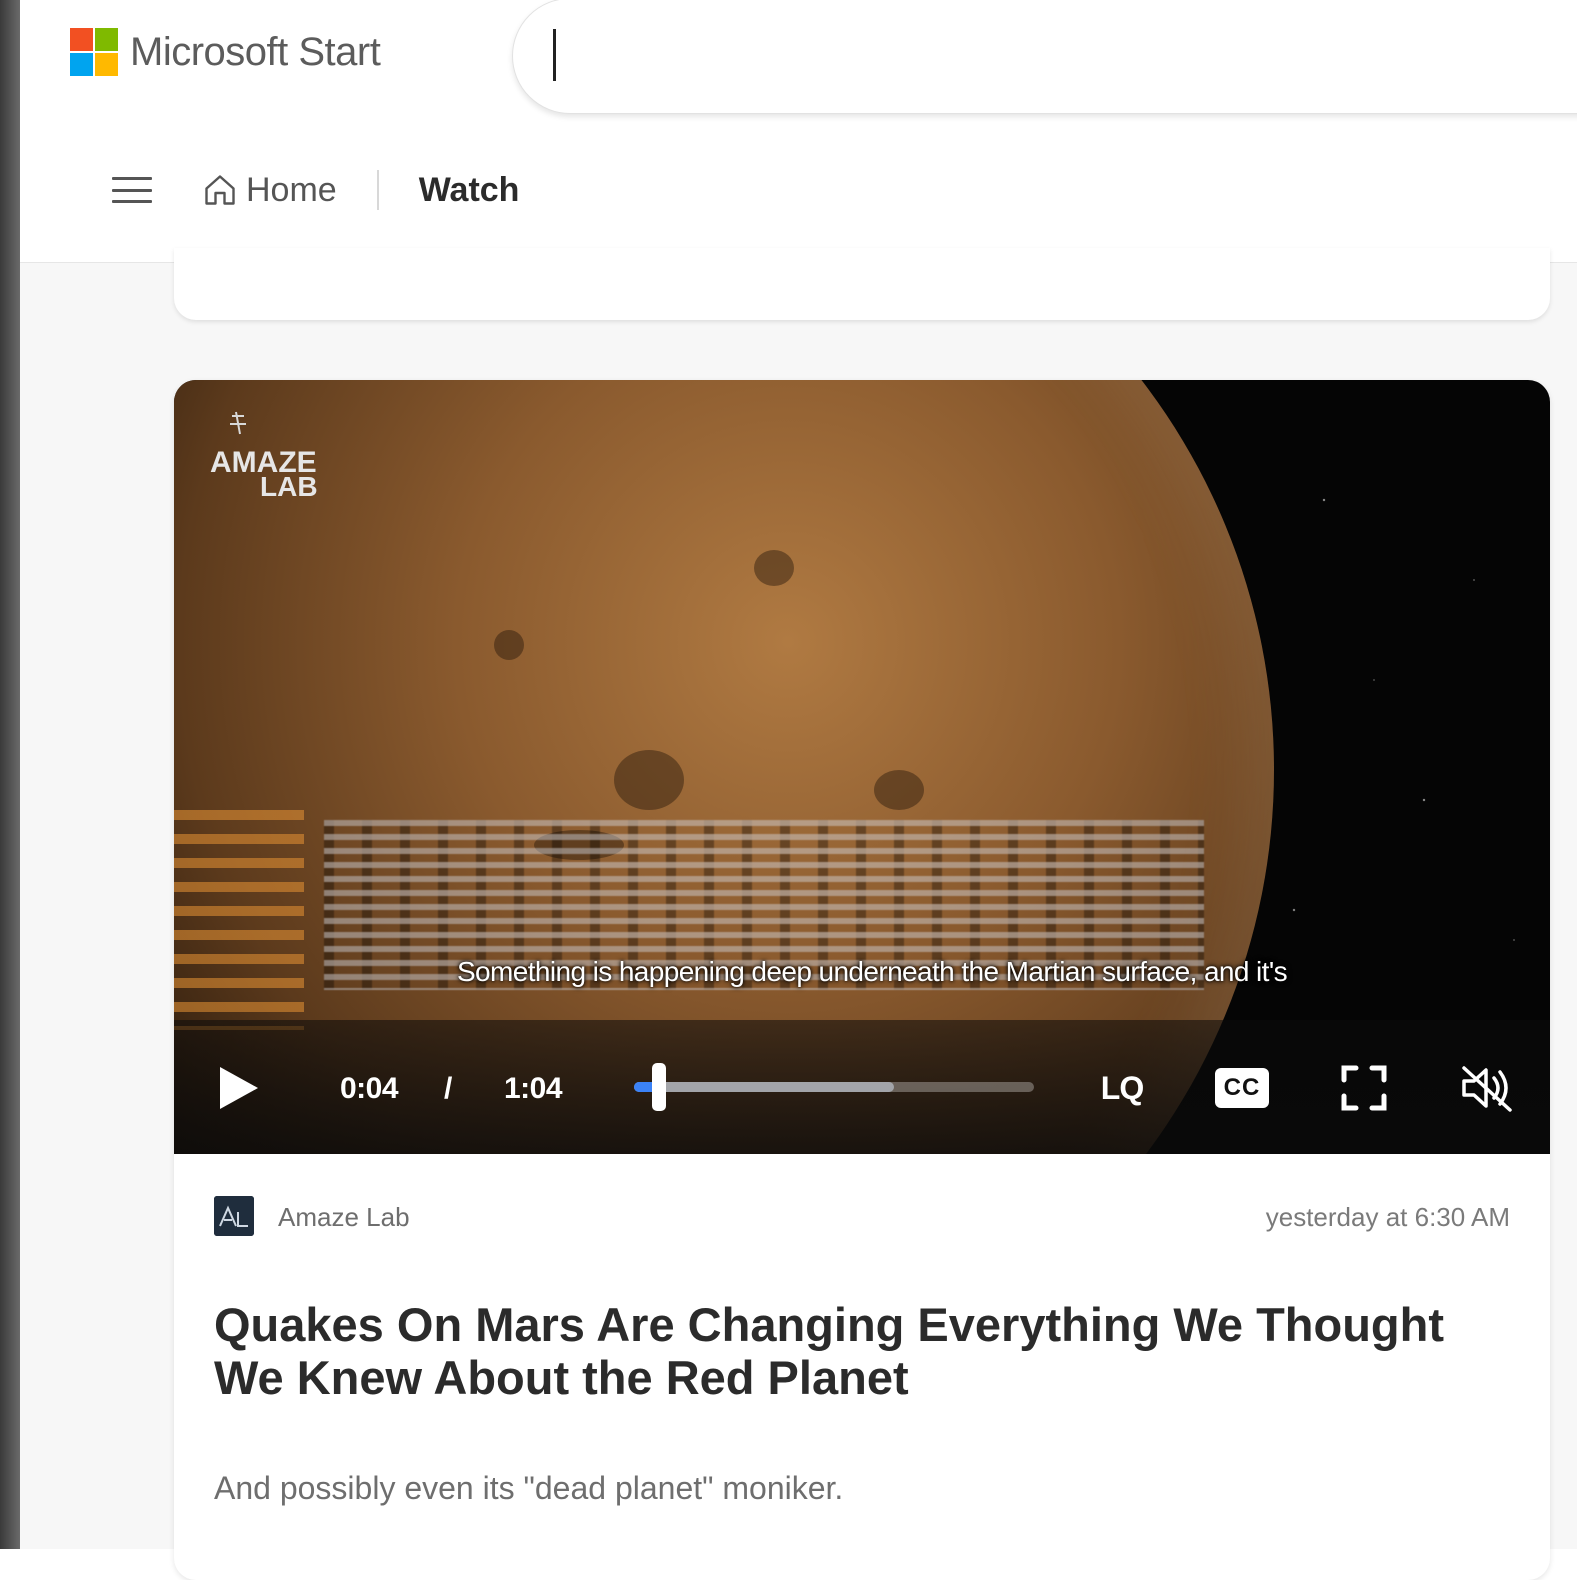  I want to click on fullscreen-icon, so click(1364, 1088).